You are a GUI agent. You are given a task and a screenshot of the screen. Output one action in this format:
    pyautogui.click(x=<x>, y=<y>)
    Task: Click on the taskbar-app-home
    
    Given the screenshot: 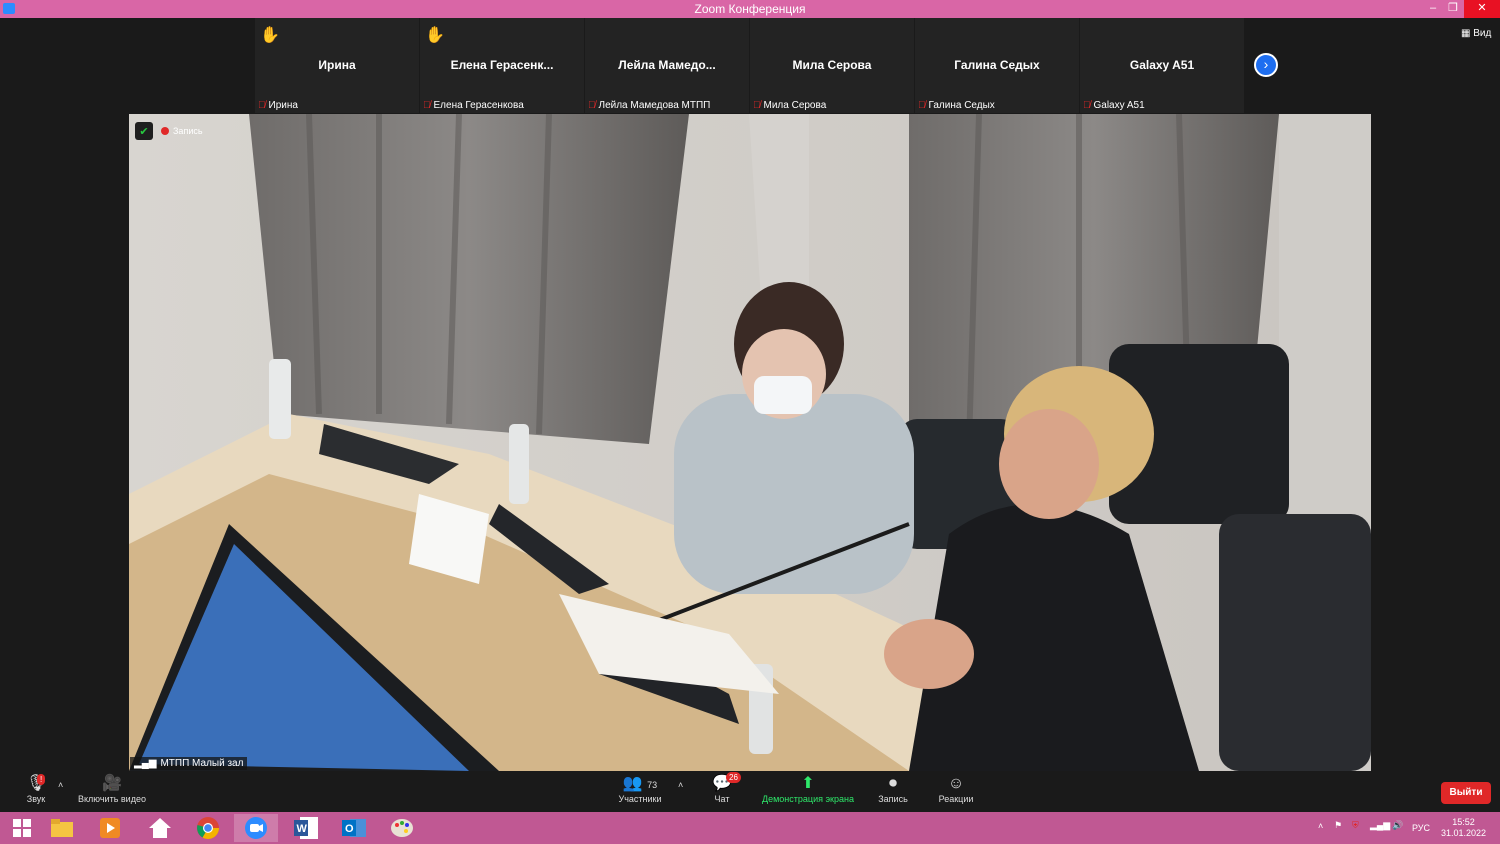 What is the action you would take?
    pyautogui.click(x=160, y=828)
    